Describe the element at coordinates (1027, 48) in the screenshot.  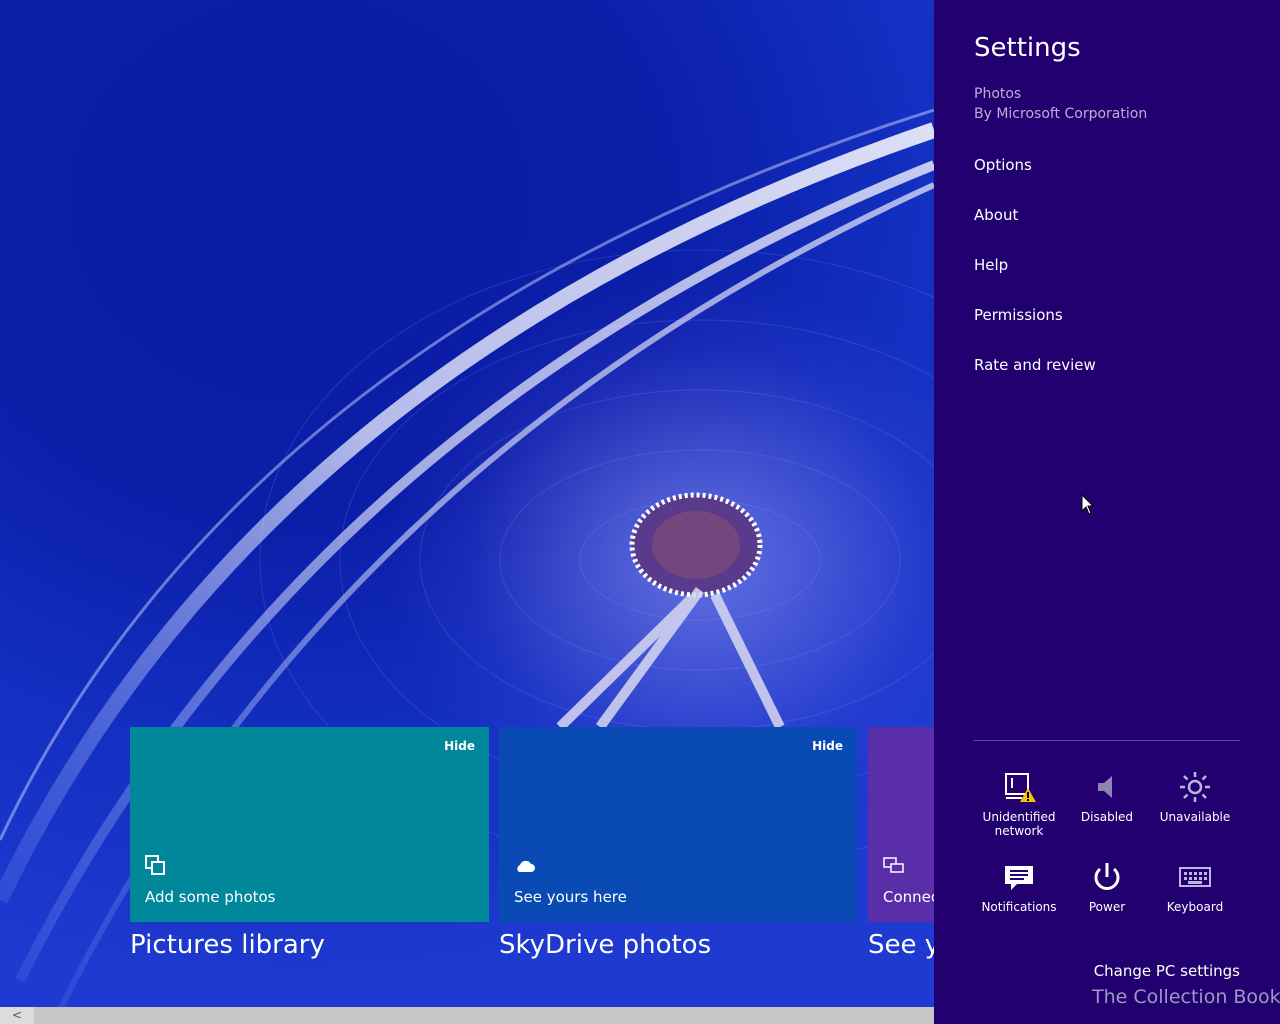
I see `settings-title: Settings` at that location.